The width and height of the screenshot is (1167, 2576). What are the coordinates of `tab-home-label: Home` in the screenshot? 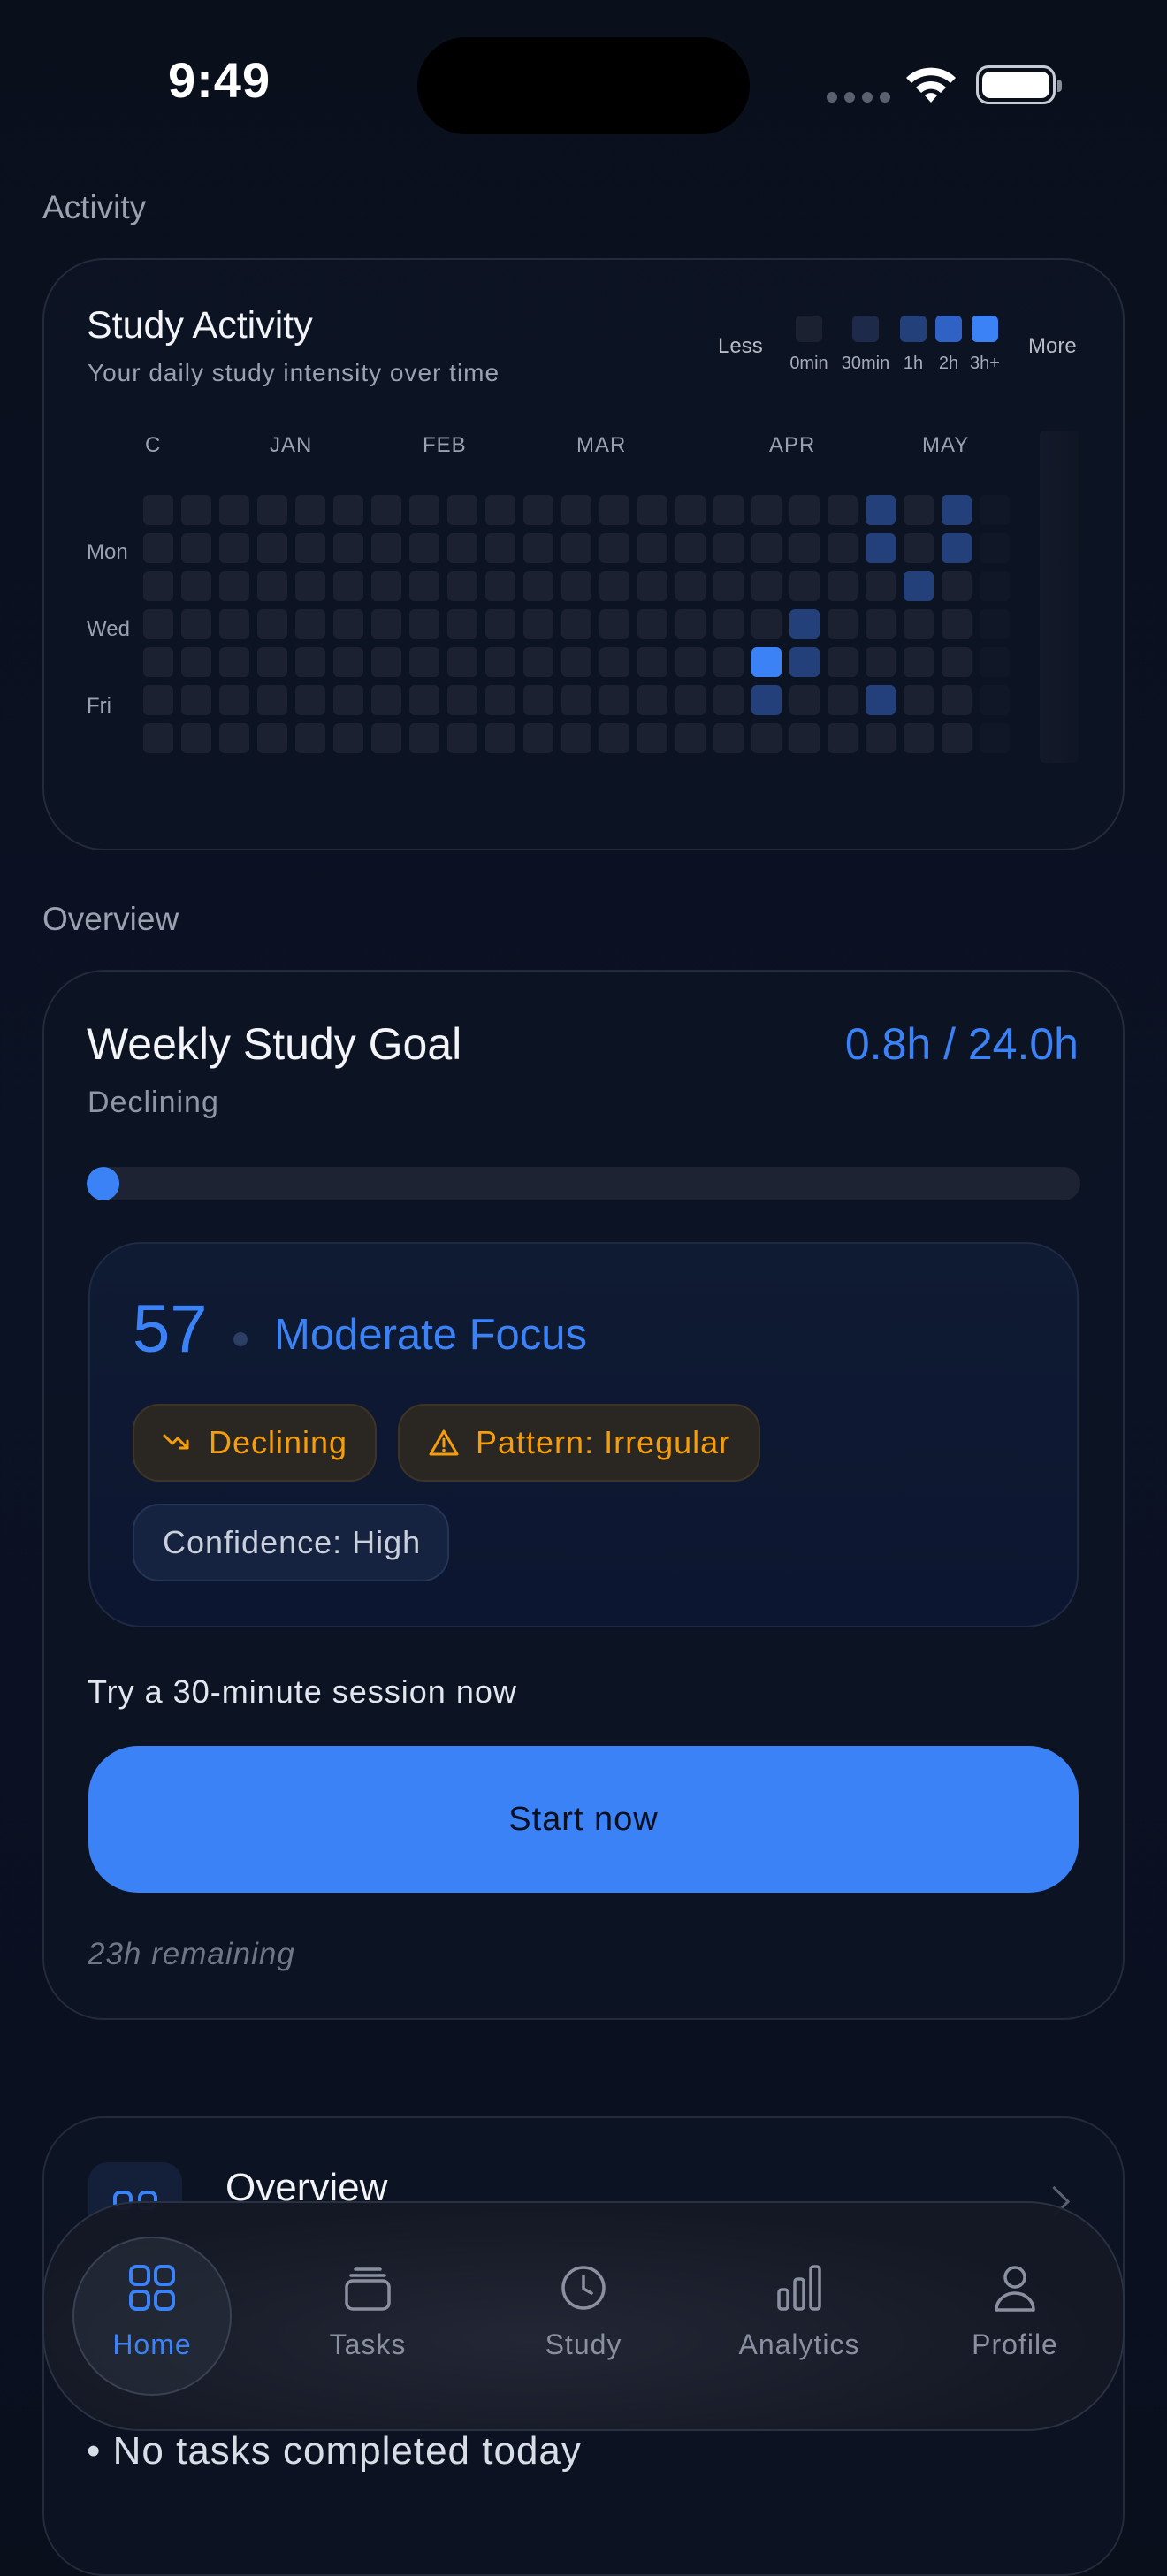 It's located at (152, 2344).